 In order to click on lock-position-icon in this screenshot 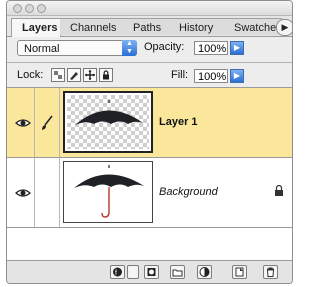, I will do `click(90, 75)`.